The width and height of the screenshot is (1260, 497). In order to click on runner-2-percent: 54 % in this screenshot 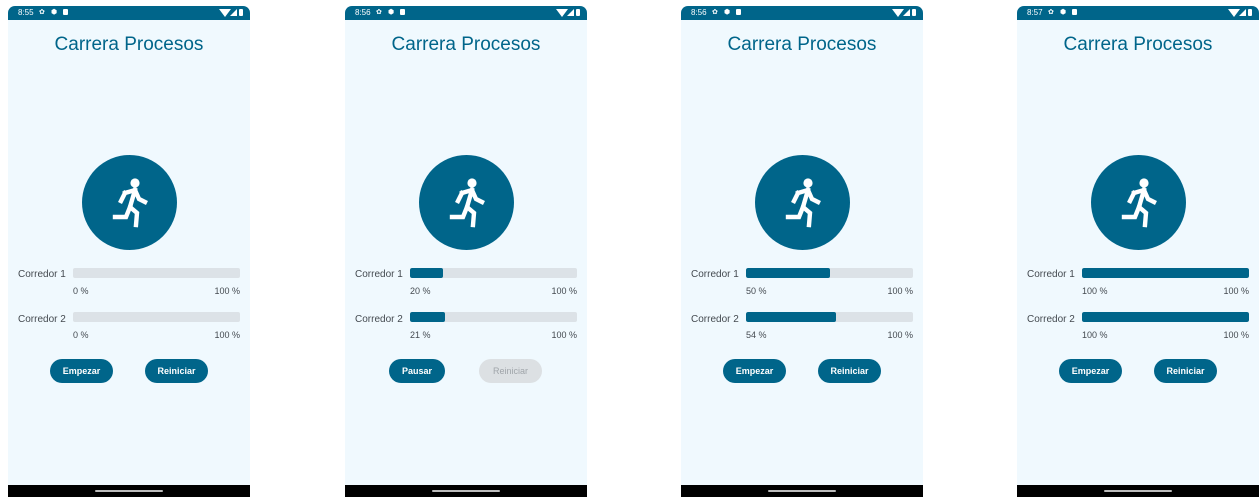, I will do `click(756, 335)`.